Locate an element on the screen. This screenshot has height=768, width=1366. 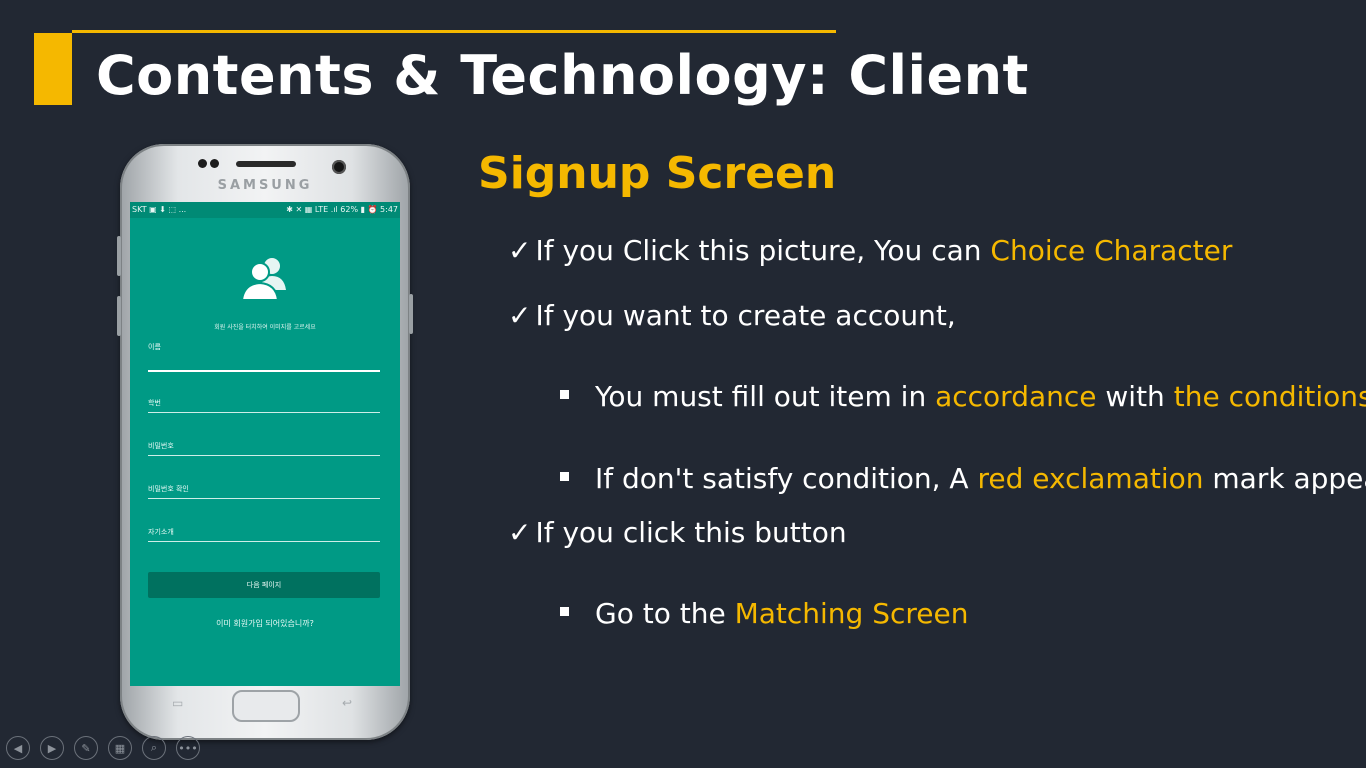
next-icon: ▶ is located at coordinates (52, 748).